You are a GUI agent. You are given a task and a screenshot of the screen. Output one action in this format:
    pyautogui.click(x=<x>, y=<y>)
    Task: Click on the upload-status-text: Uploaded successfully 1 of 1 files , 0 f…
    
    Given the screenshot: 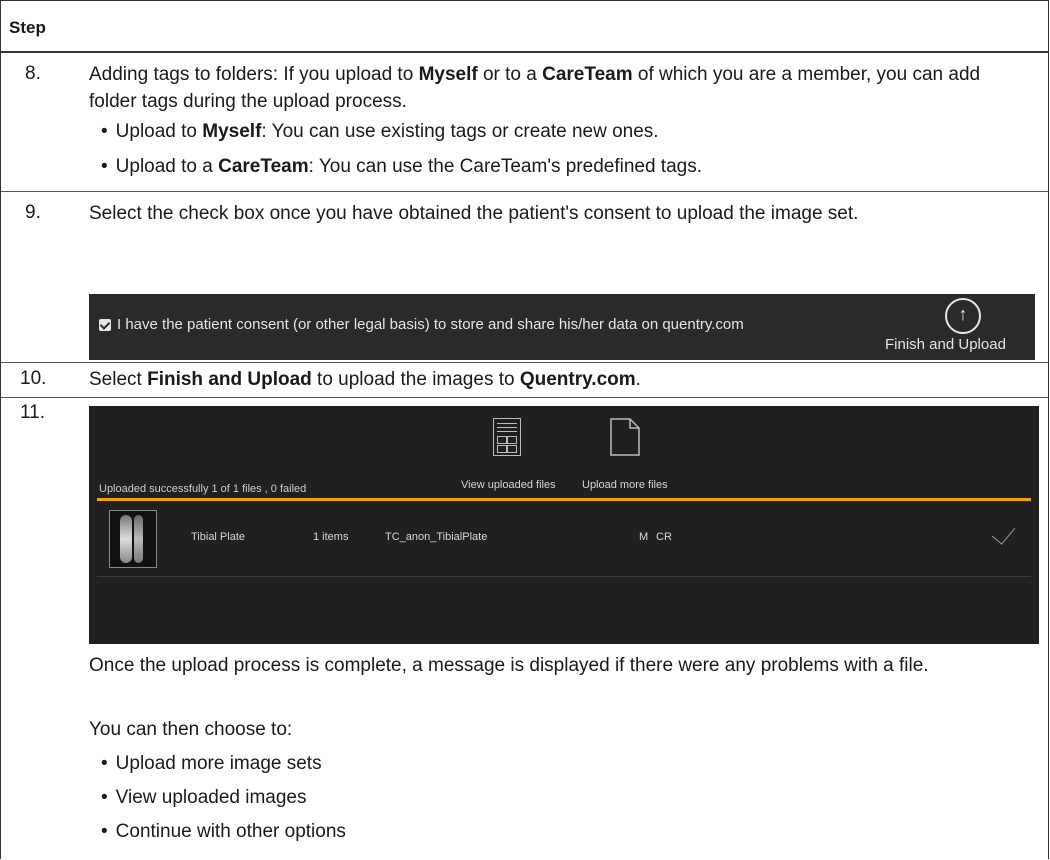 What is the action you would take?
    pyautogui.click(x=203, y=489)
    